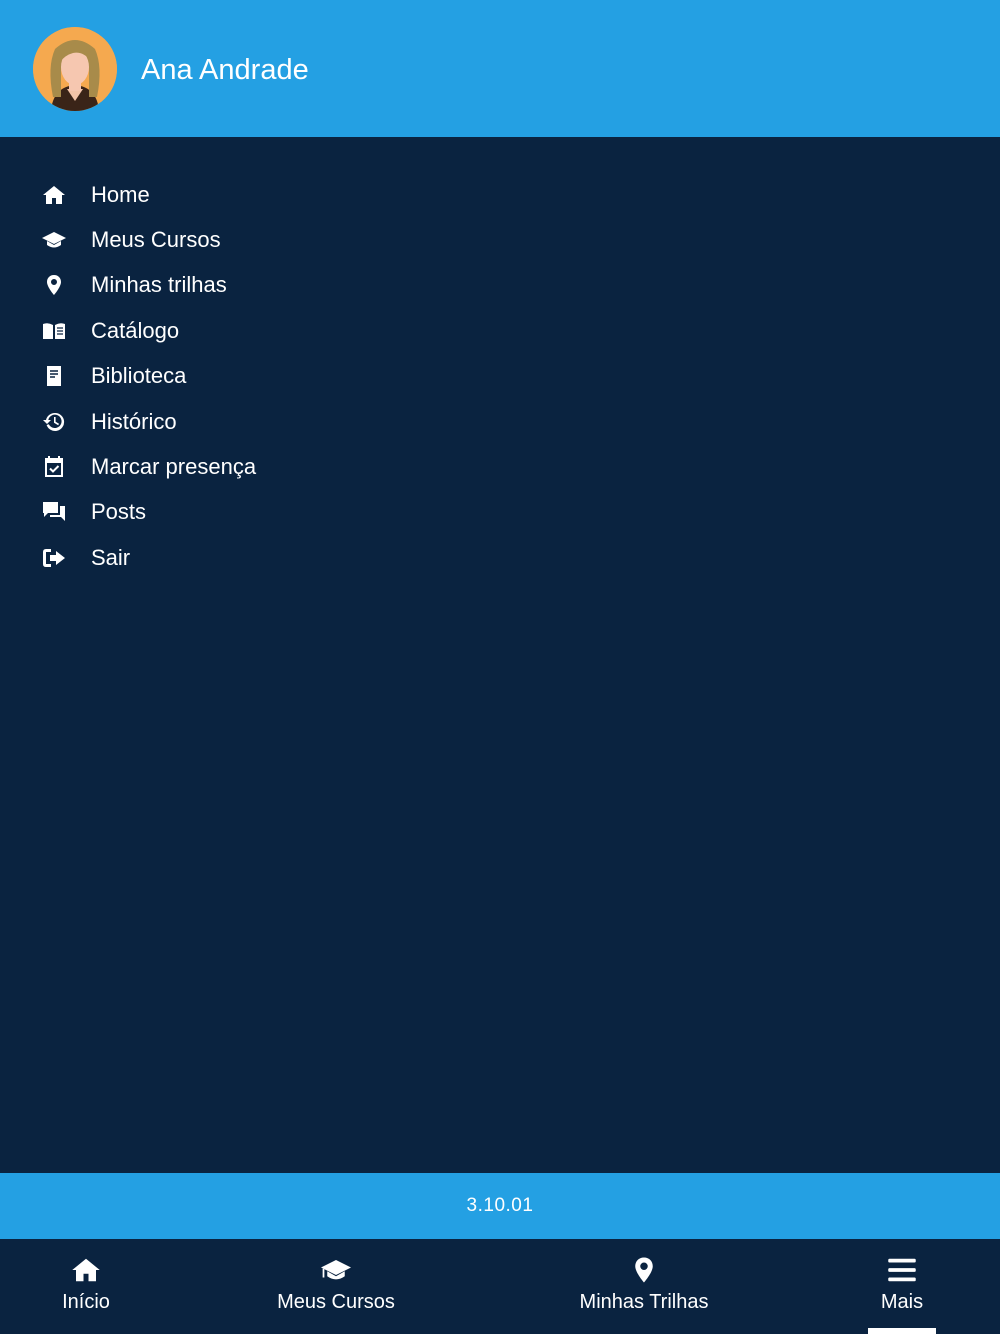  Describe the element at coordinates (54, 558) in the screenshot. I see `sign-out-icon` at that location.